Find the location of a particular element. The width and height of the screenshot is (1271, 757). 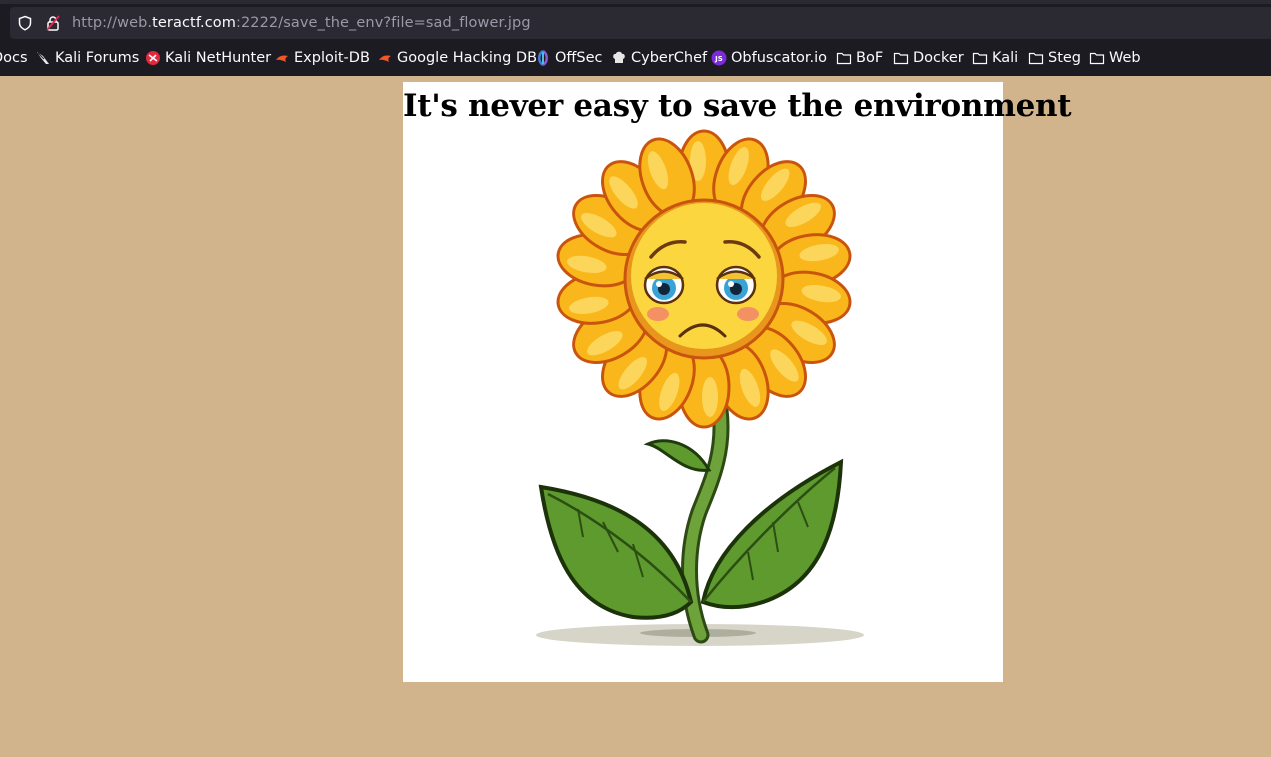

petal-highlight is located at coordinates (710, 397).